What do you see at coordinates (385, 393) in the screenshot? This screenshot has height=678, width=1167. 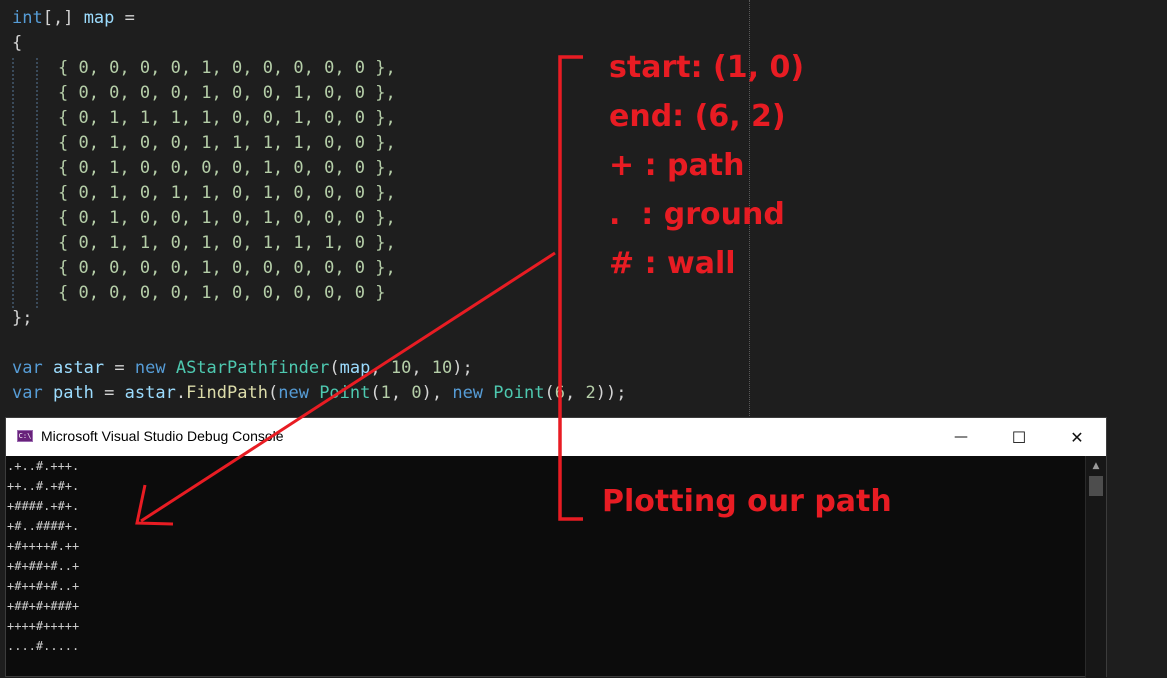 I see `start-x: 1` at bounding box center [385, 393].